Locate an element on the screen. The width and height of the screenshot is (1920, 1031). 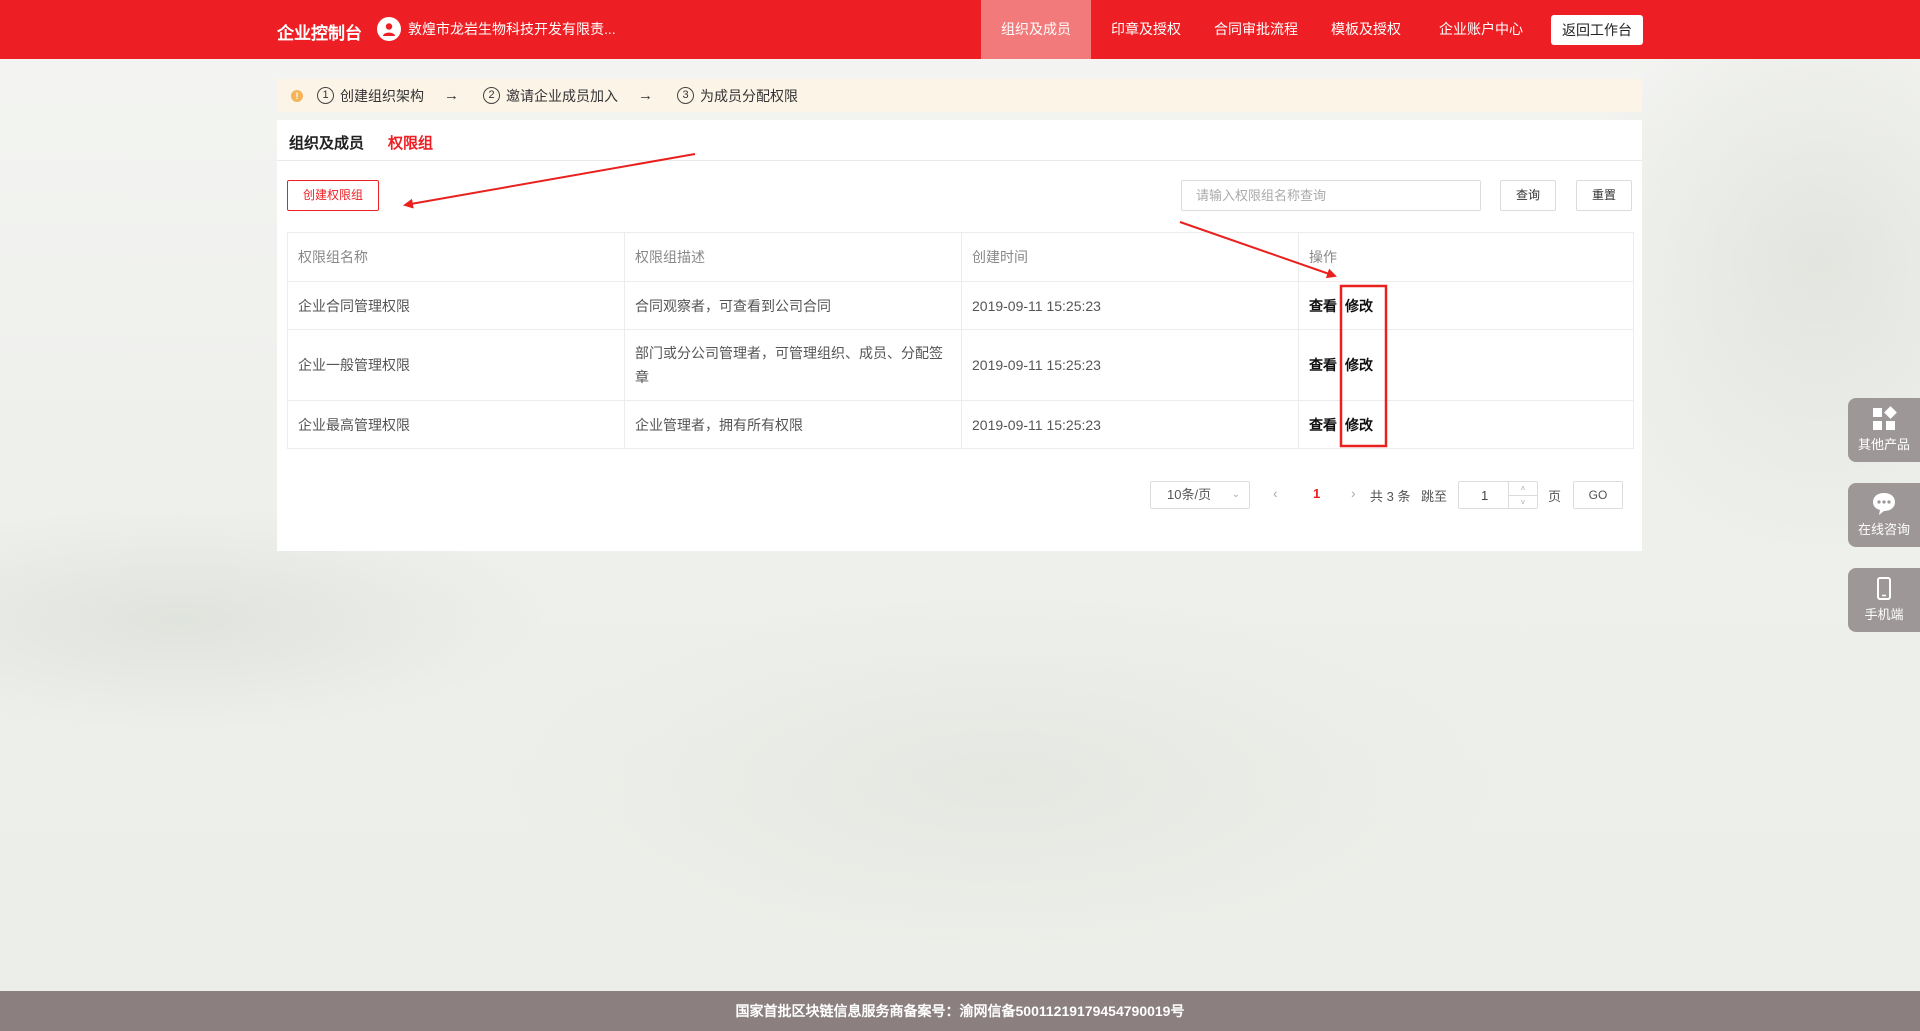
go-button: GO is located at coordinates (1598, 495).